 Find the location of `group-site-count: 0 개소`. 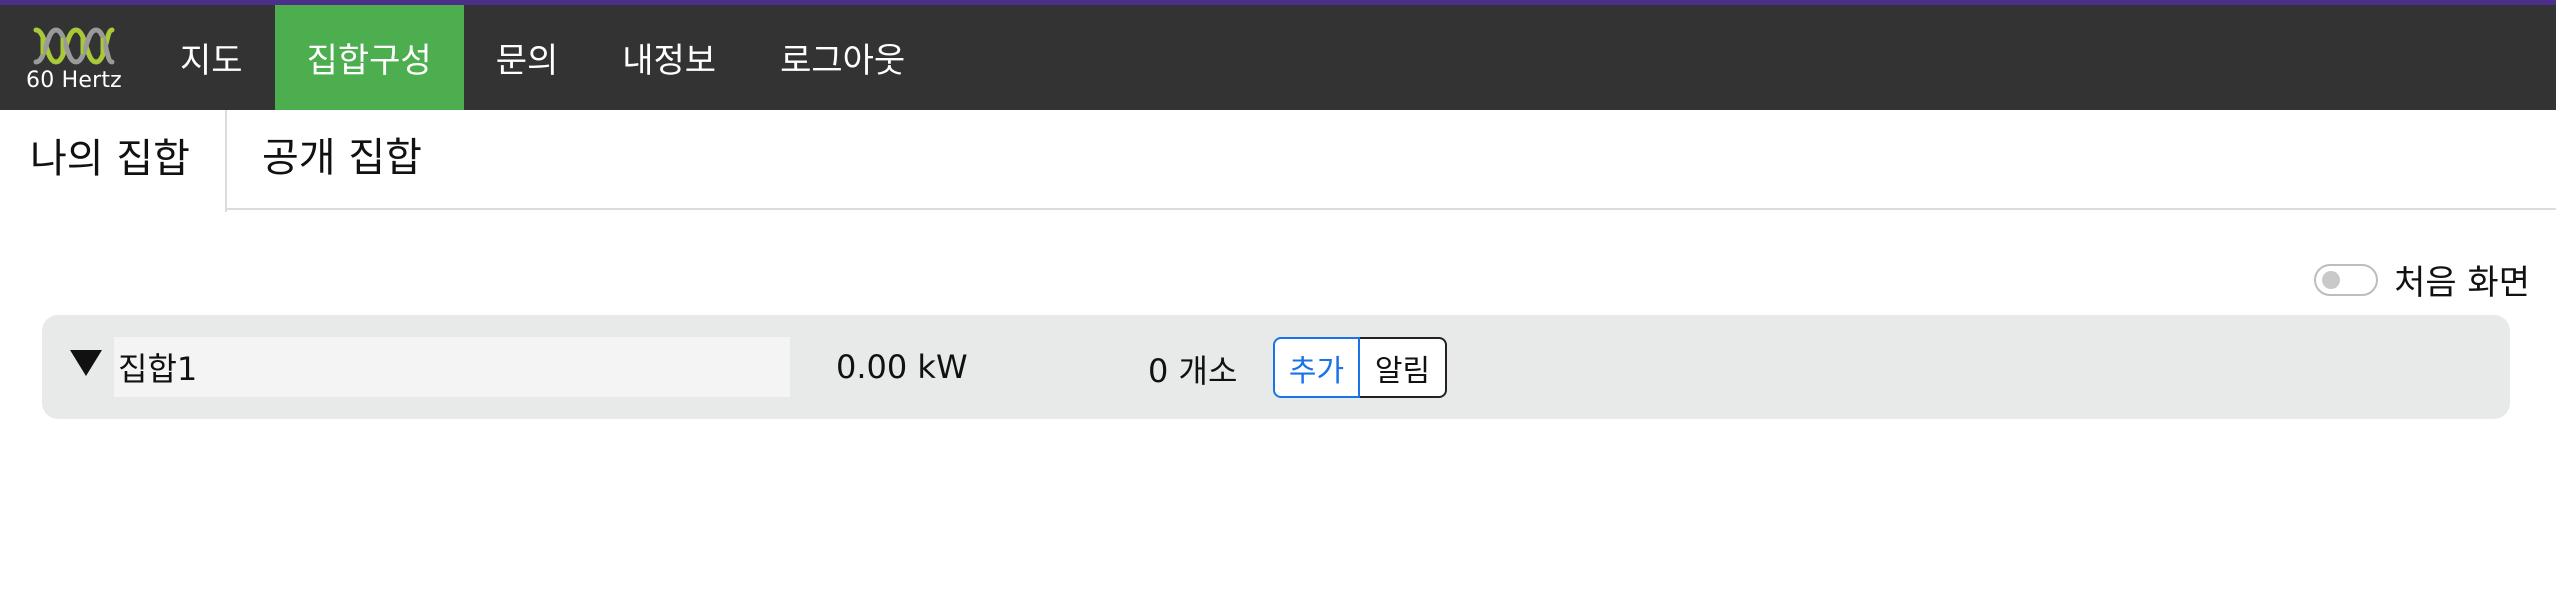

group-site-count: 0 개소 is located at coordinates (1193, 371).